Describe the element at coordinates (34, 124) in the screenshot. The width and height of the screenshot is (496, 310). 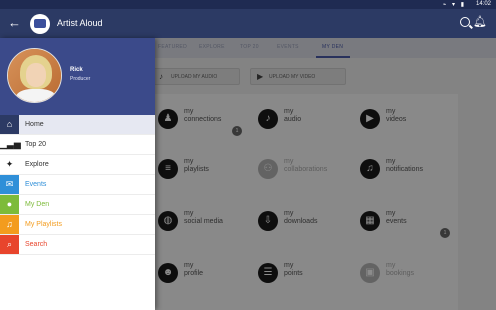
I see `drawer-item-label: Home` at that location.